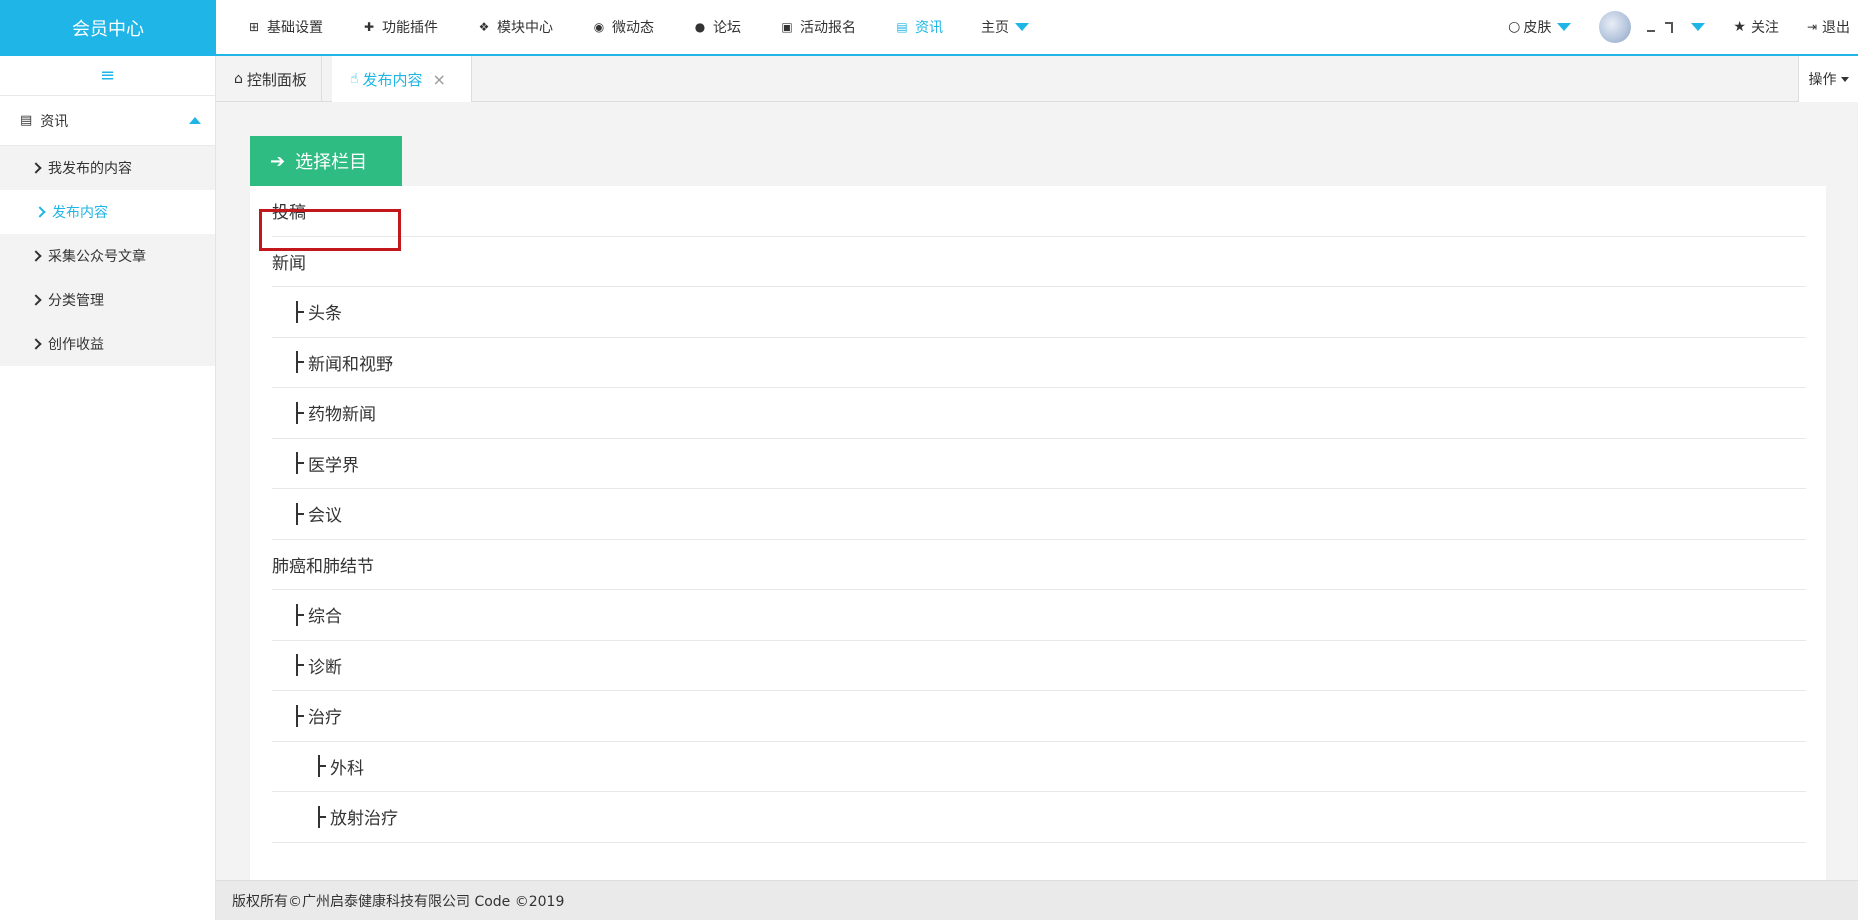 The image size is (1858, 920). I want to click on tab-dashboard: ⌂ 控制面板, so click(269, 79).